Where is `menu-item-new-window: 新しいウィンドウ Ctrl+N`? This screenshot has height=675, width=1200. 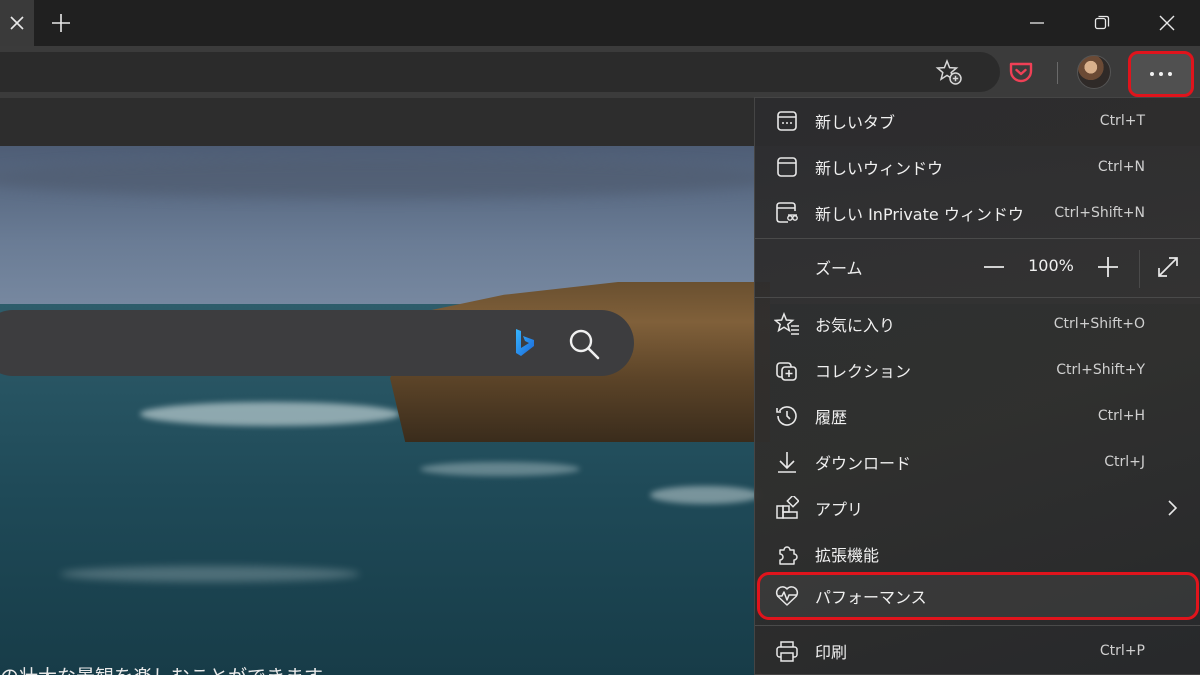 menu-item-new-window: 新しいウィンドウ Ctrl+N is located at coordinates (977, 167).